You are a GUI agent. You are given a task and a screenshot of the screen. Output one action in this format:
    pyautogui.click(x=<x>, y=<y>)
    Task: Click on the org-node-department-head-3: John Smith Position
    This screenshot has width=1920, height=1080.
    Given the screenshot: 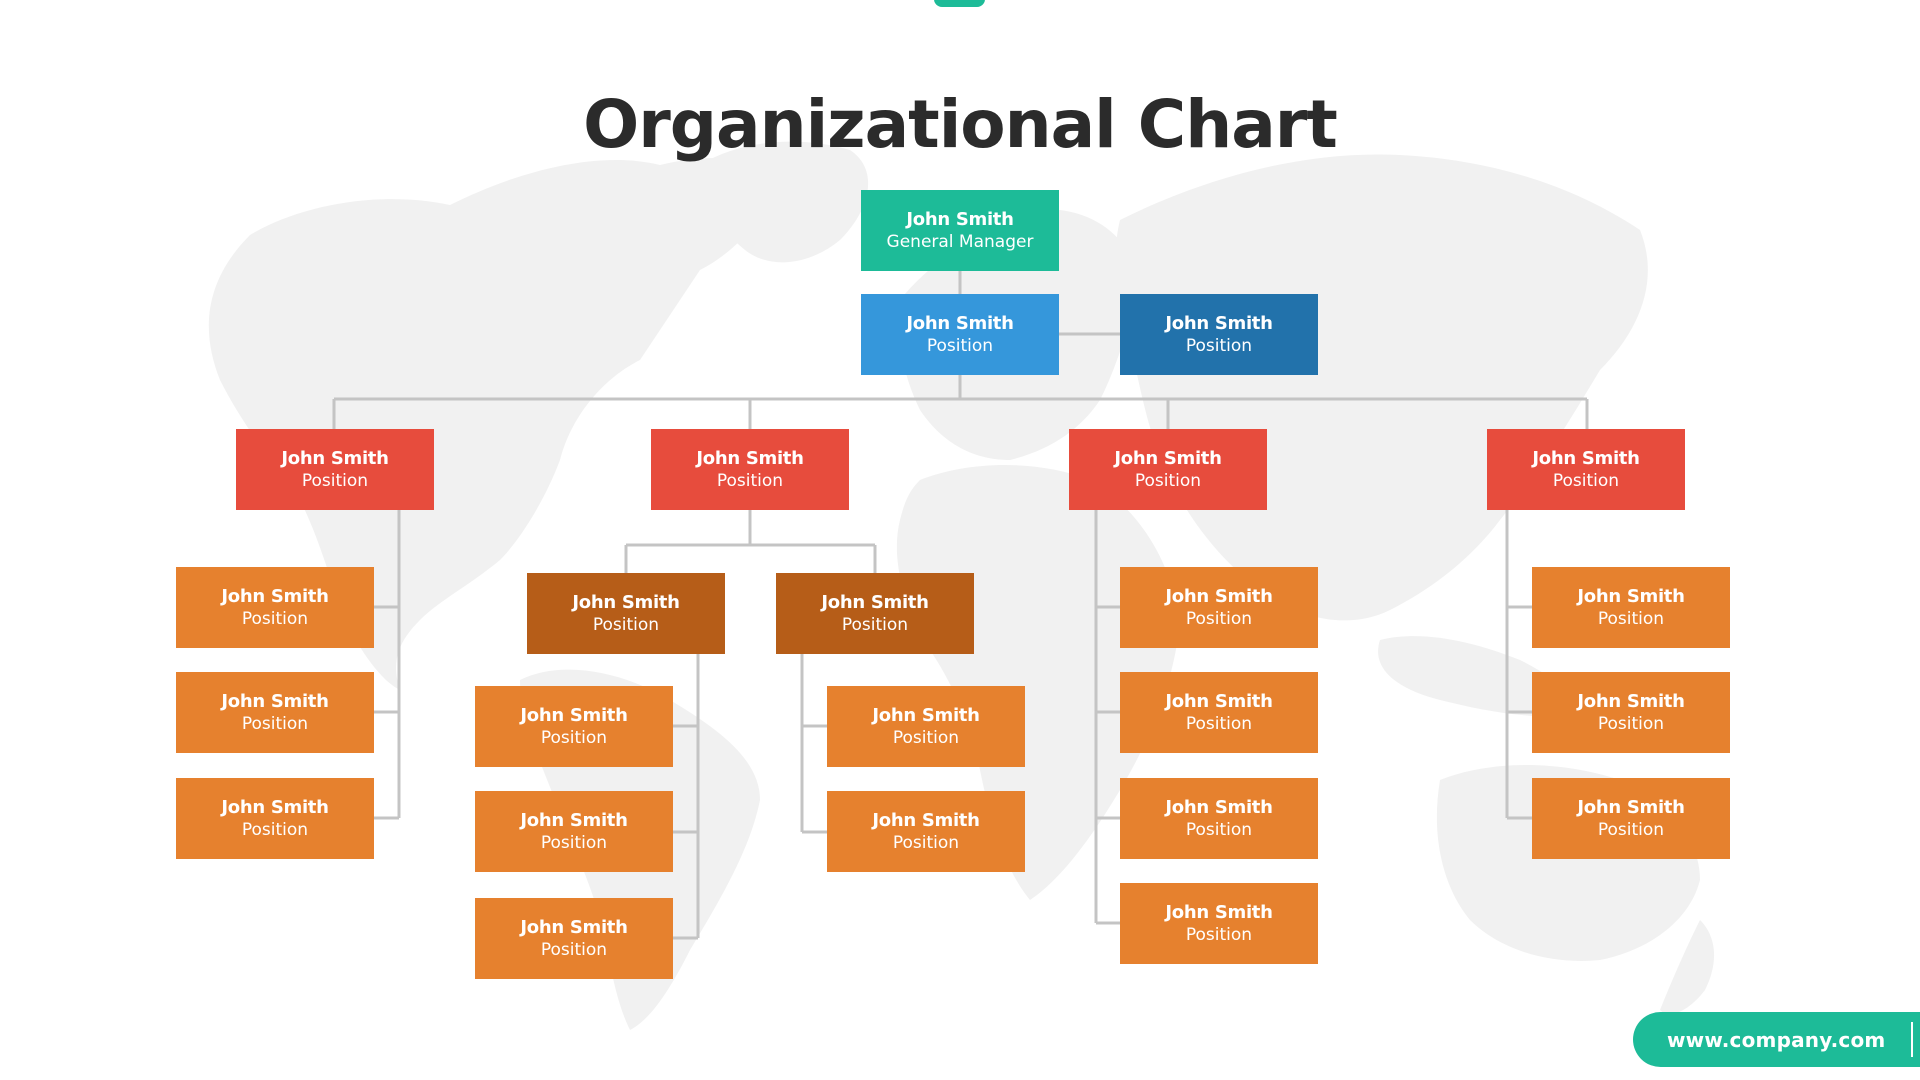 What is the action you would take?
    pyautogui.click(x=1168, y=469)
    